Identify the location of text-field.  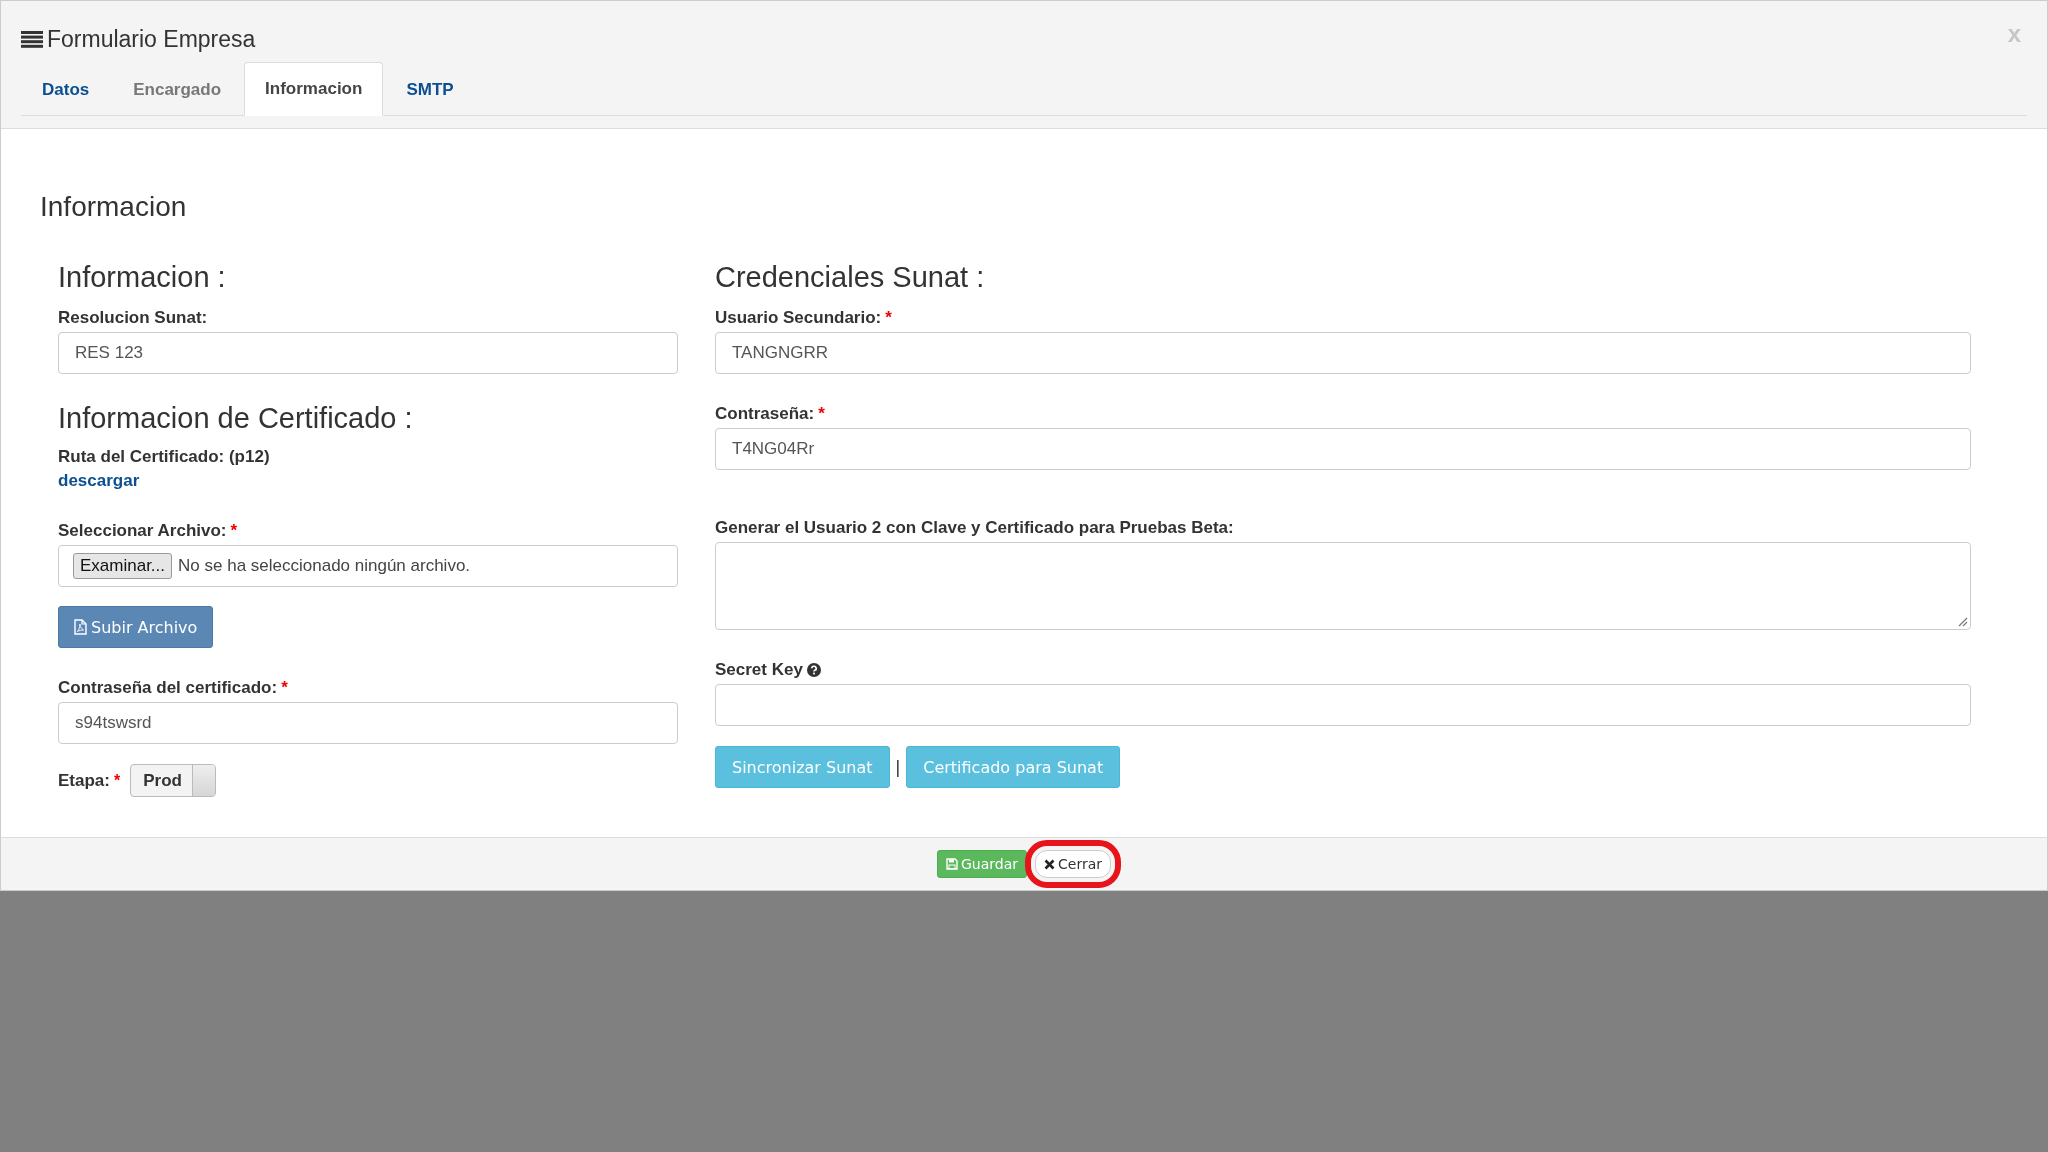
(1343, 705).